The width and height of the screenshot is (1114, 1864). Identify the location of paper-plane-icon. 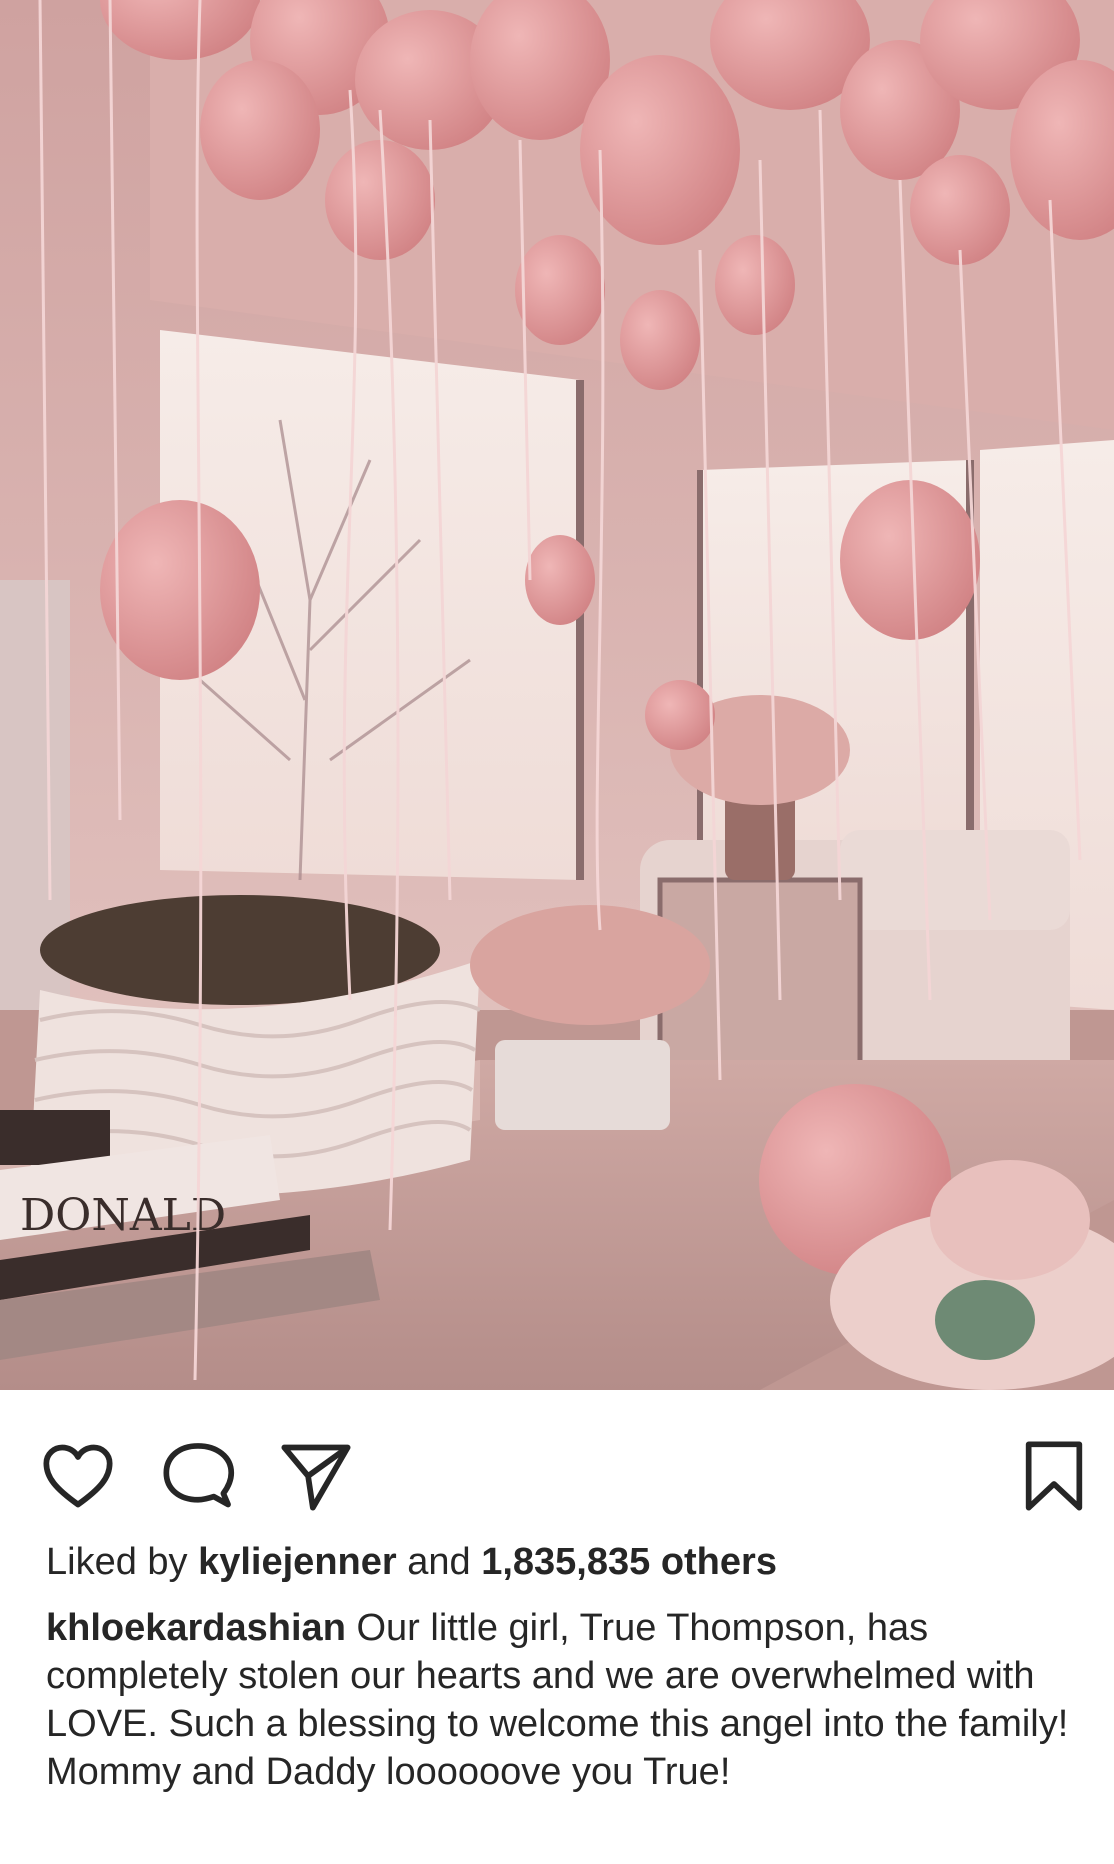
(316, 1476).